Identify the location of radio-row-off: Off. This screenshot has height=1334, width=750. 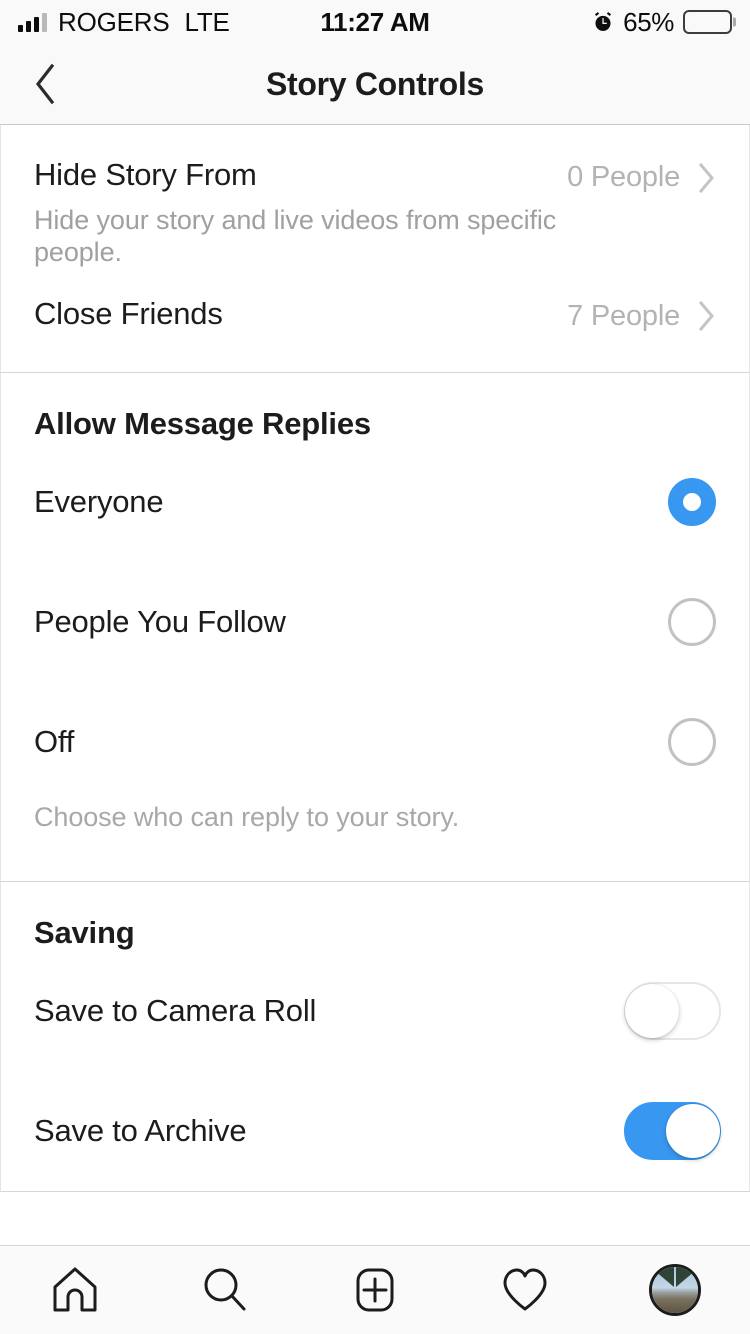
(375, 742).